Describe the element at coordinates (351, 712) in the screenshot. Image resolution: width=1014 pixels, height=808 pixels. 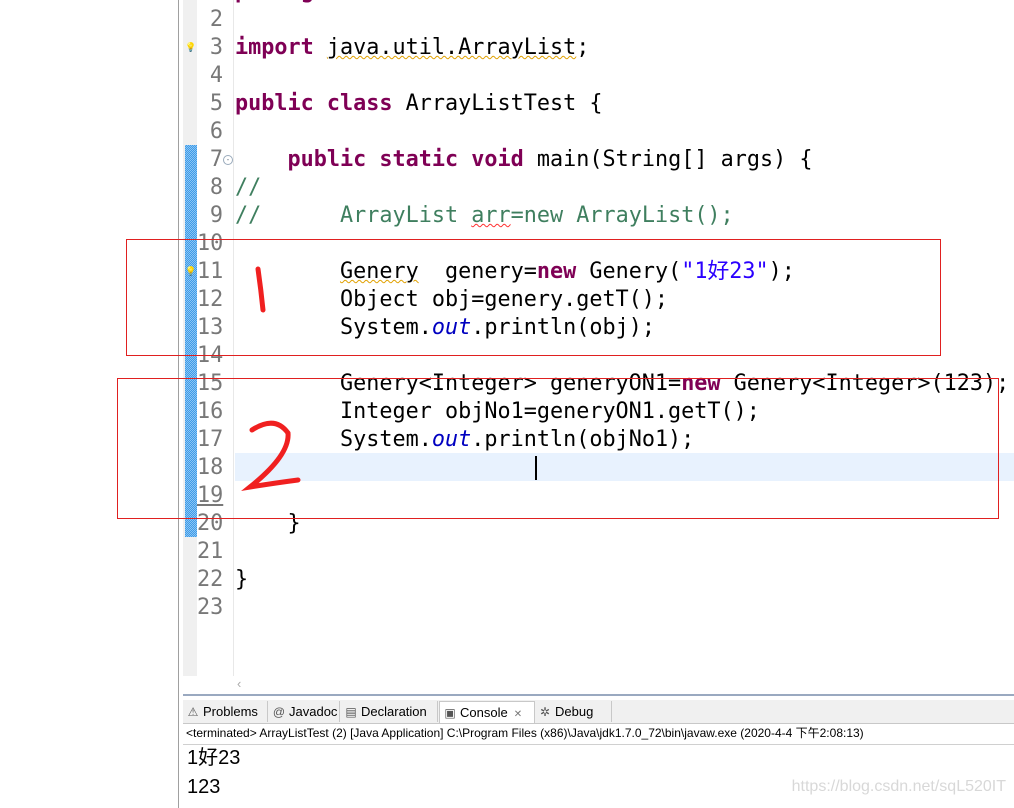
I see `declaration-icon: ▤` at that location.